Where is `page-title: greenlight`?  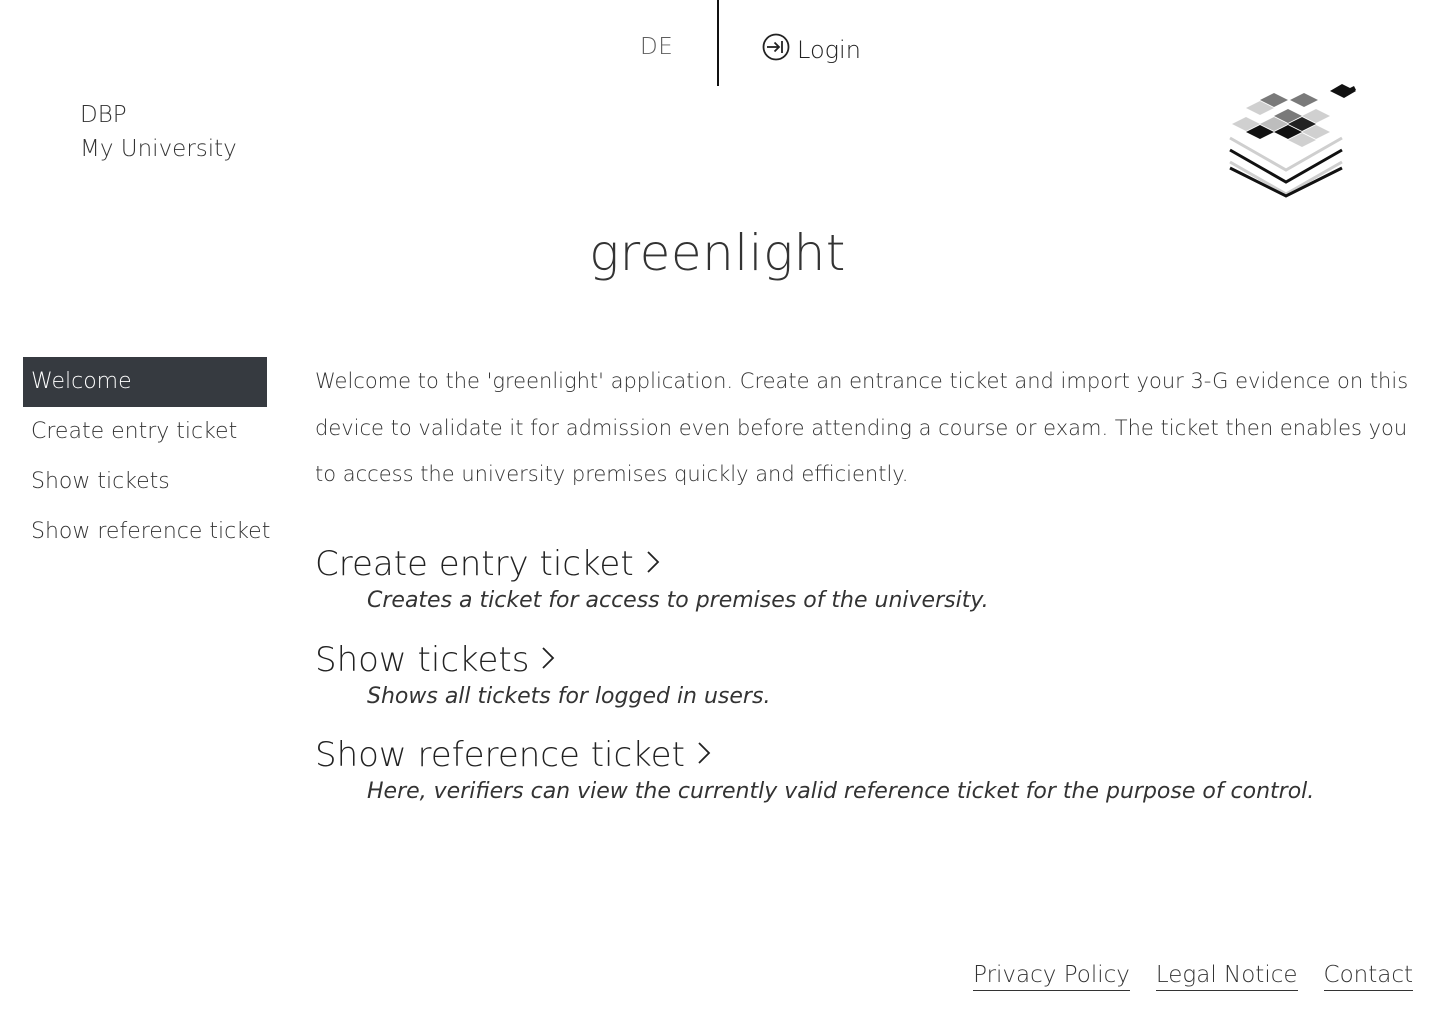 page-title: greenlight is located at coordinates (717, 253).